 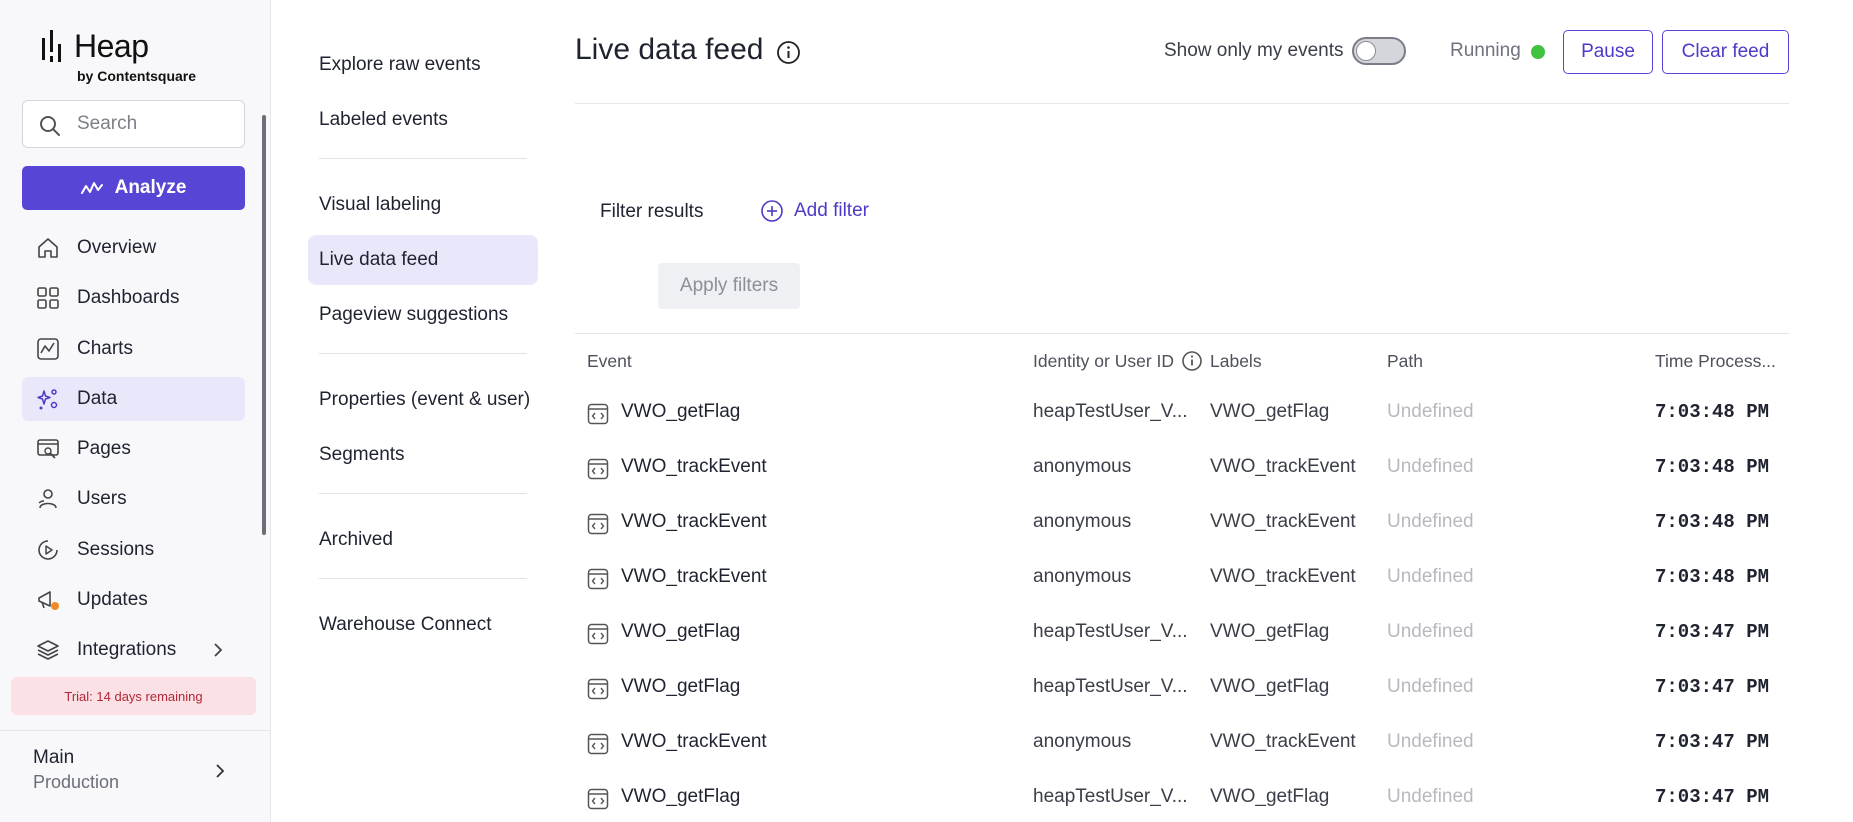 What do you see at coordinates (423, 455) in the screenshot?
I see `subnav-item-segments: Segments` at bounding box center [423, 455].